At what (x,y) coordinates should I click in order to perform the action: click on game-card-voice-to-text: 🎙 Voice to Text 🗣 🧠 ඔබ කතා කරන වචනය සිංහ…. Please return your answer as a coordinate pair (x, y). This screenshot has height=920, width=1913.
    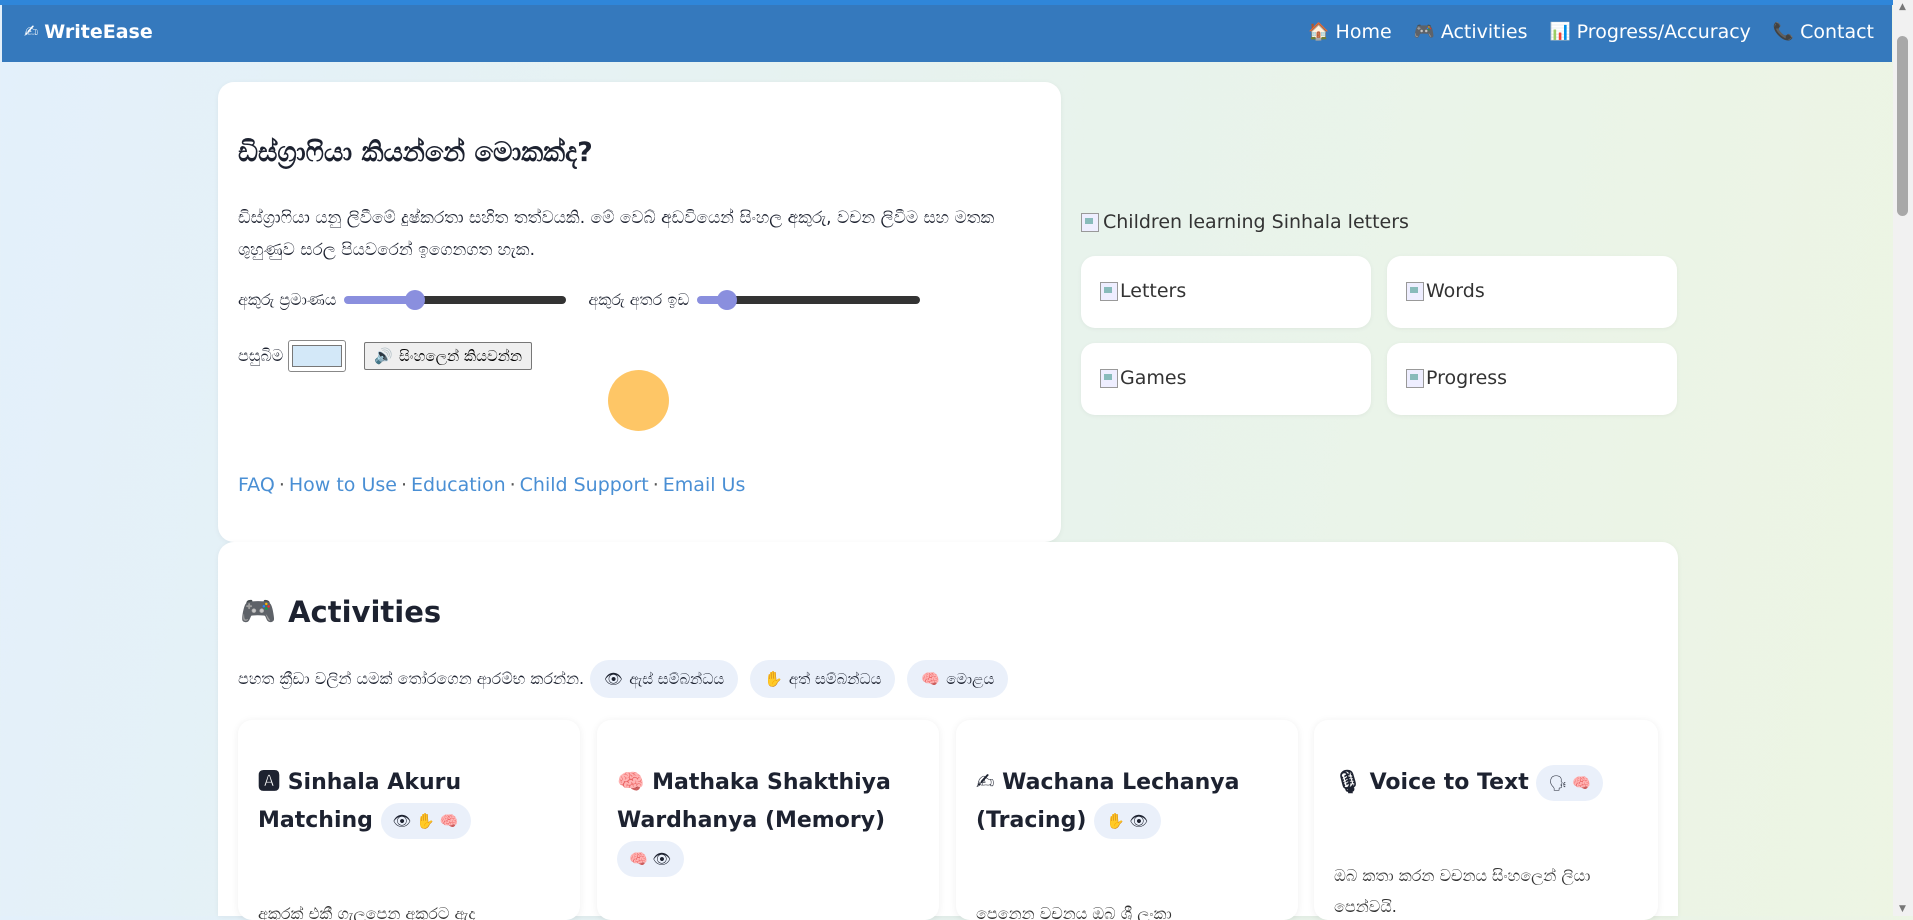
    Looking at the image, I should click on (1486, 820).